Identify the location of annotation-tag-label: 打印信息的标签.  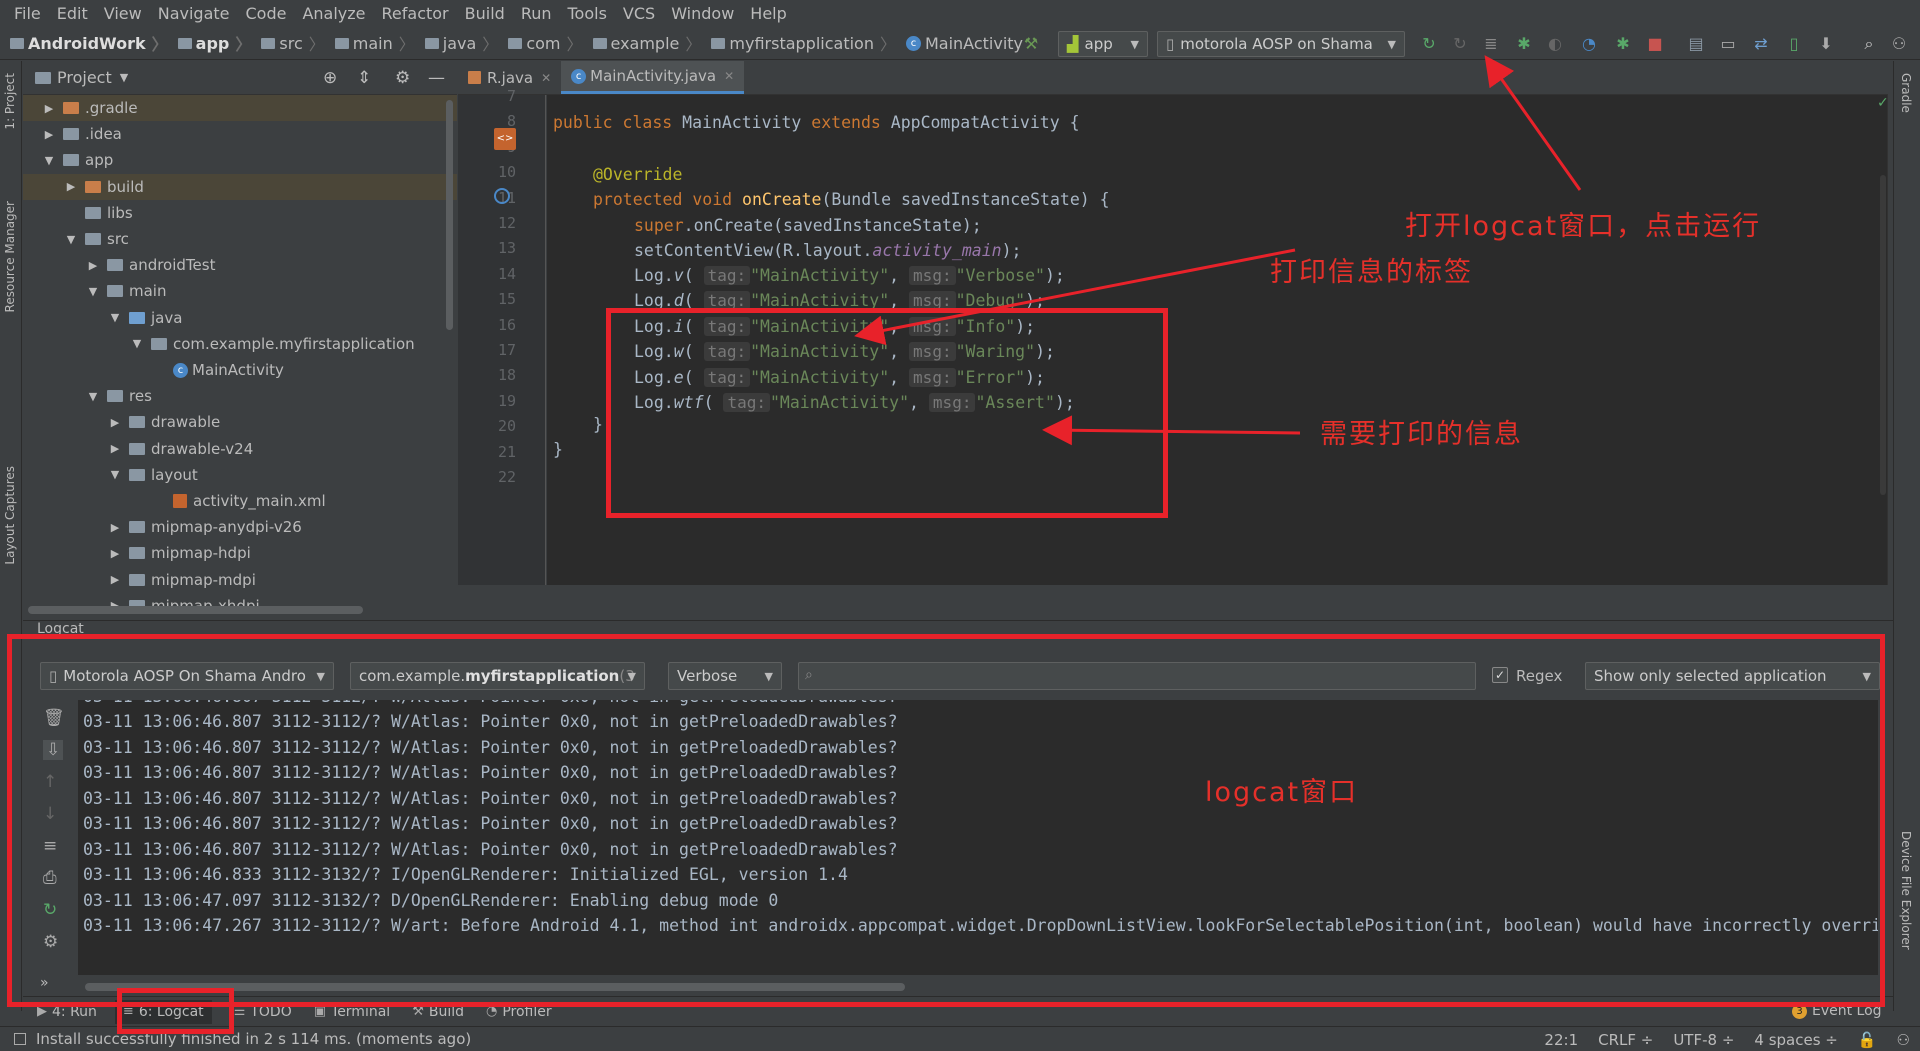
(1371, 272).